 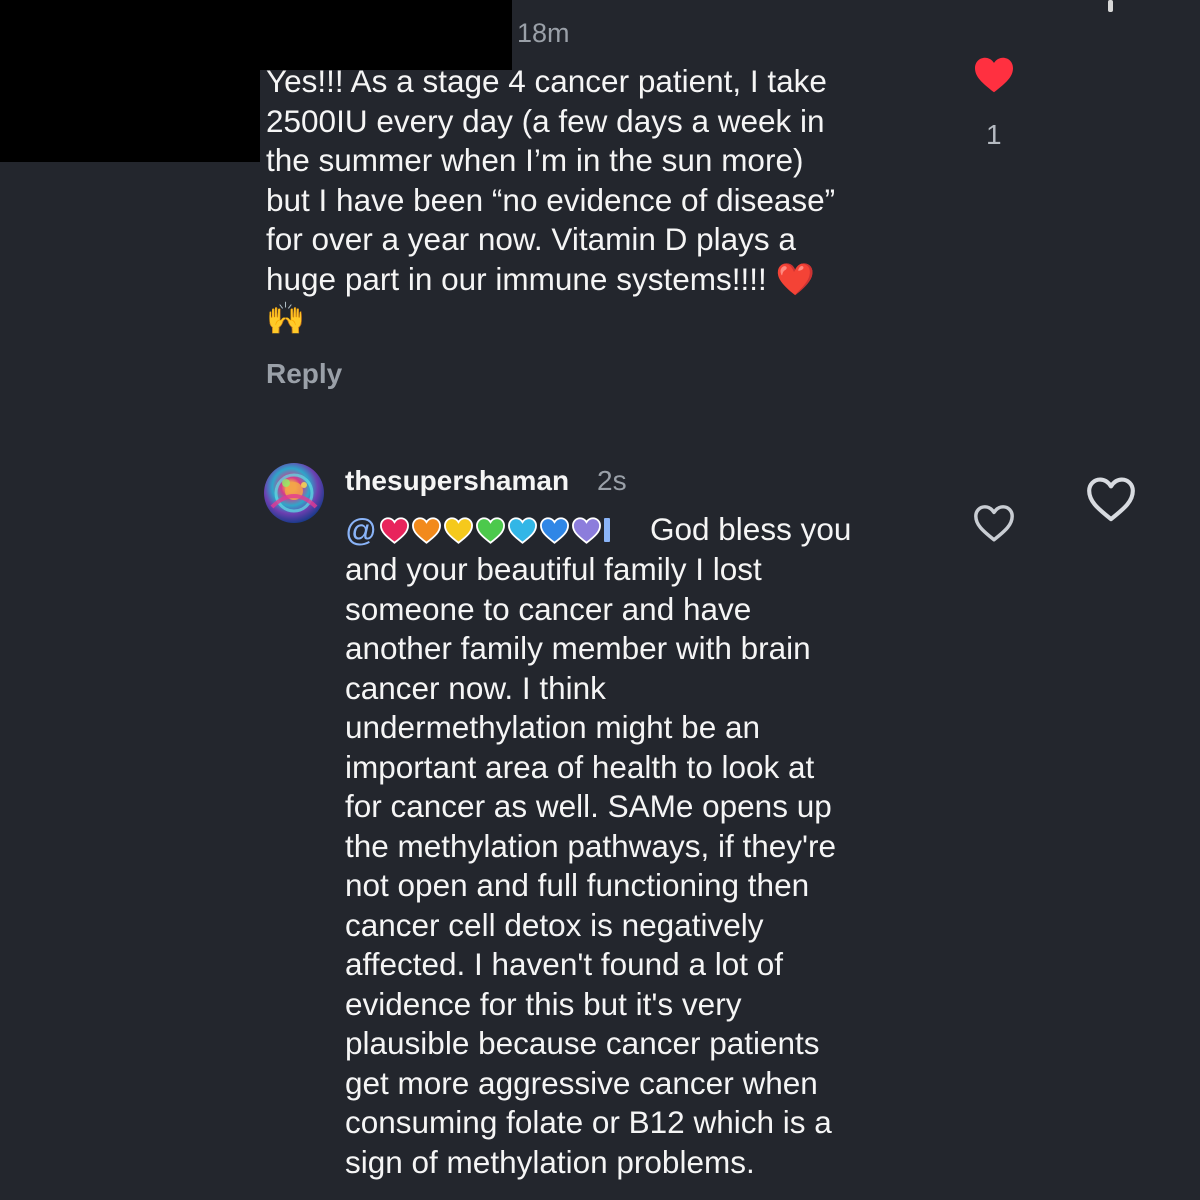 I want to click on comment-text-first-line: God bless you, so click(x=751, y=529).